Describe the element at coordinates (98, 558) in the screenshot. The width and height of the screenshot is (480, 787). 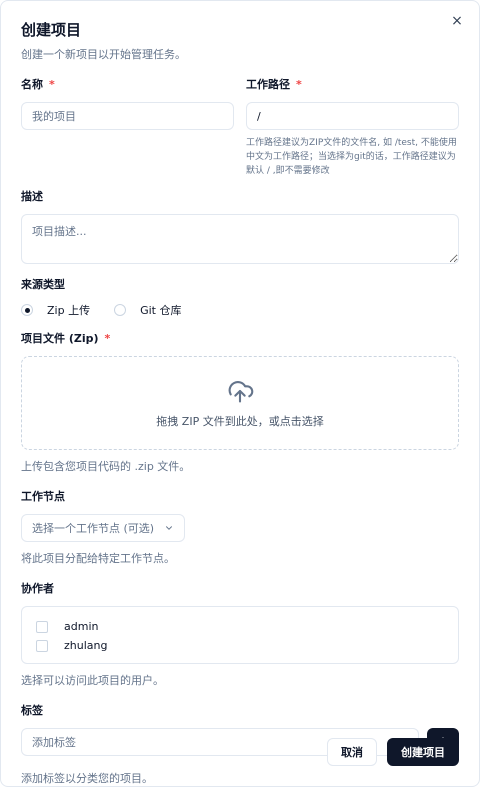
I see `work-node-helper: 将此项目分配给特定工作节点。` at that location.